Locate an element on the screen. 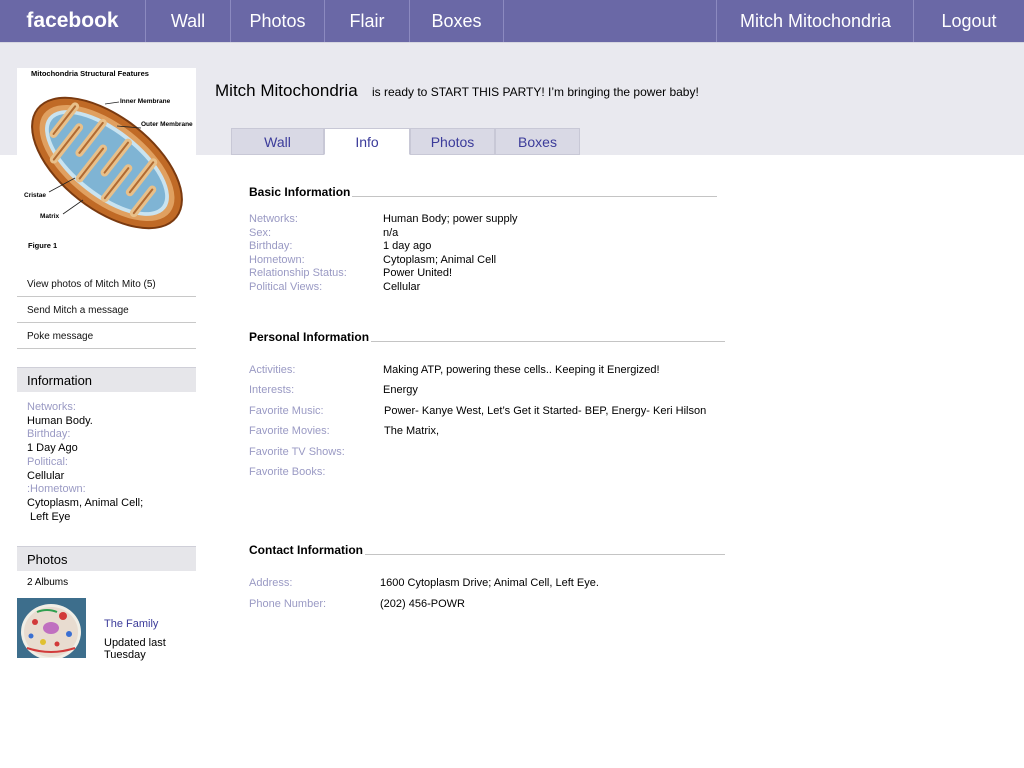  field-label: Political Views: is located at coordinates (286, 287).